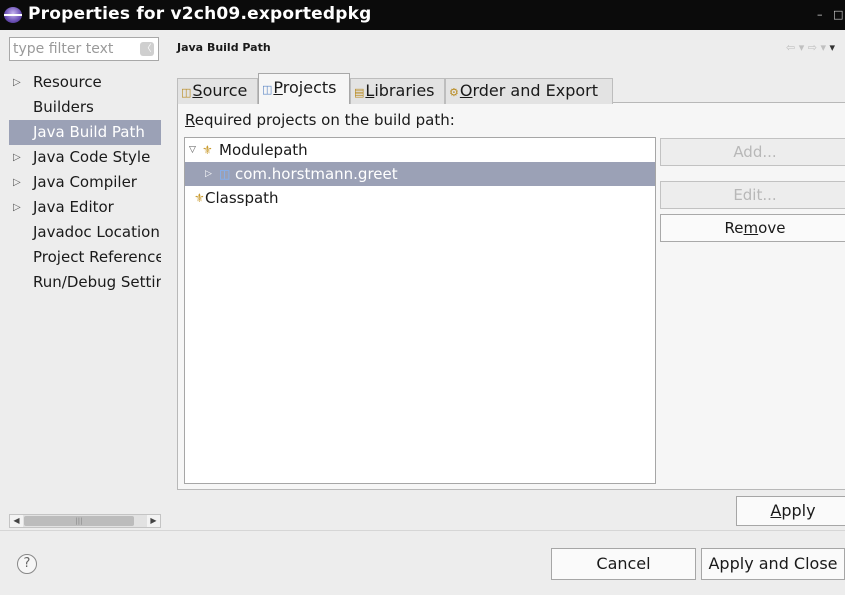 This screenshot has height=595, width=845. I want to click on nav-item-label: Java Build Path, so click(89, 132).